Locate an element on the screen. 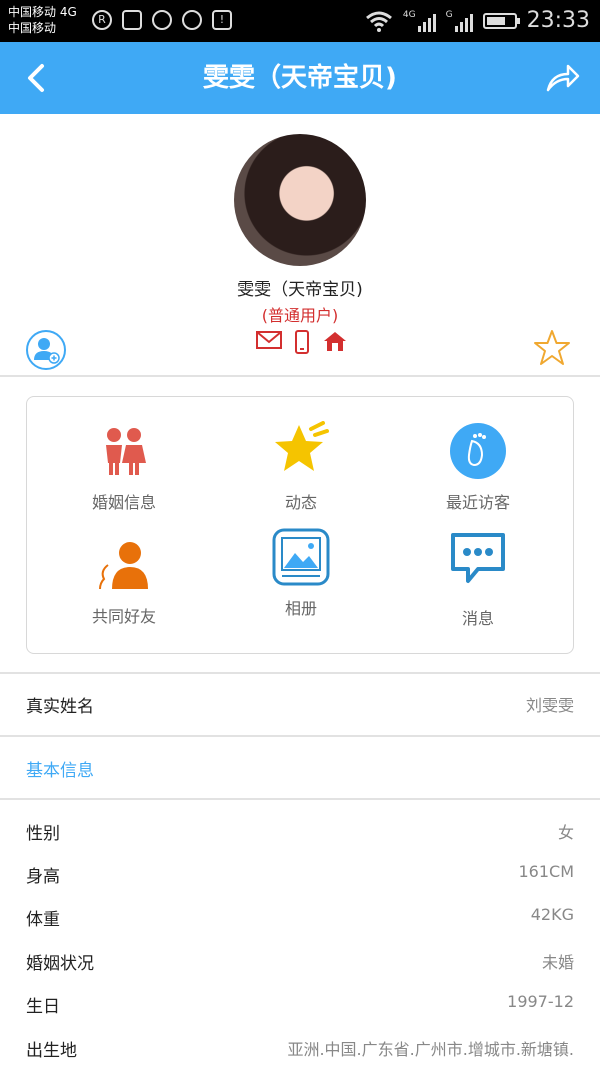  share-button is located at coordinates (562, 78).